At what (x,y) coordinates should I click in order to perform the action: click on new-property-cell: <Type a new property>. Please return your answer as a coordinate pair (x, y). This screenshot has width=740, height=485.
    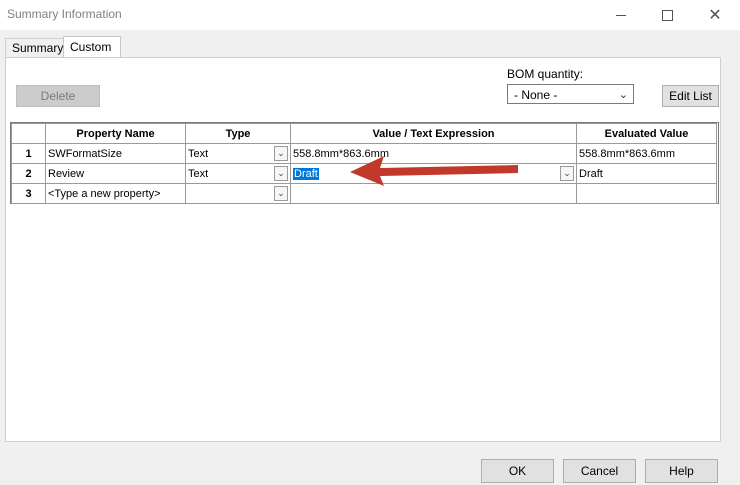
    Looking at the image, I should click on (115, 193).